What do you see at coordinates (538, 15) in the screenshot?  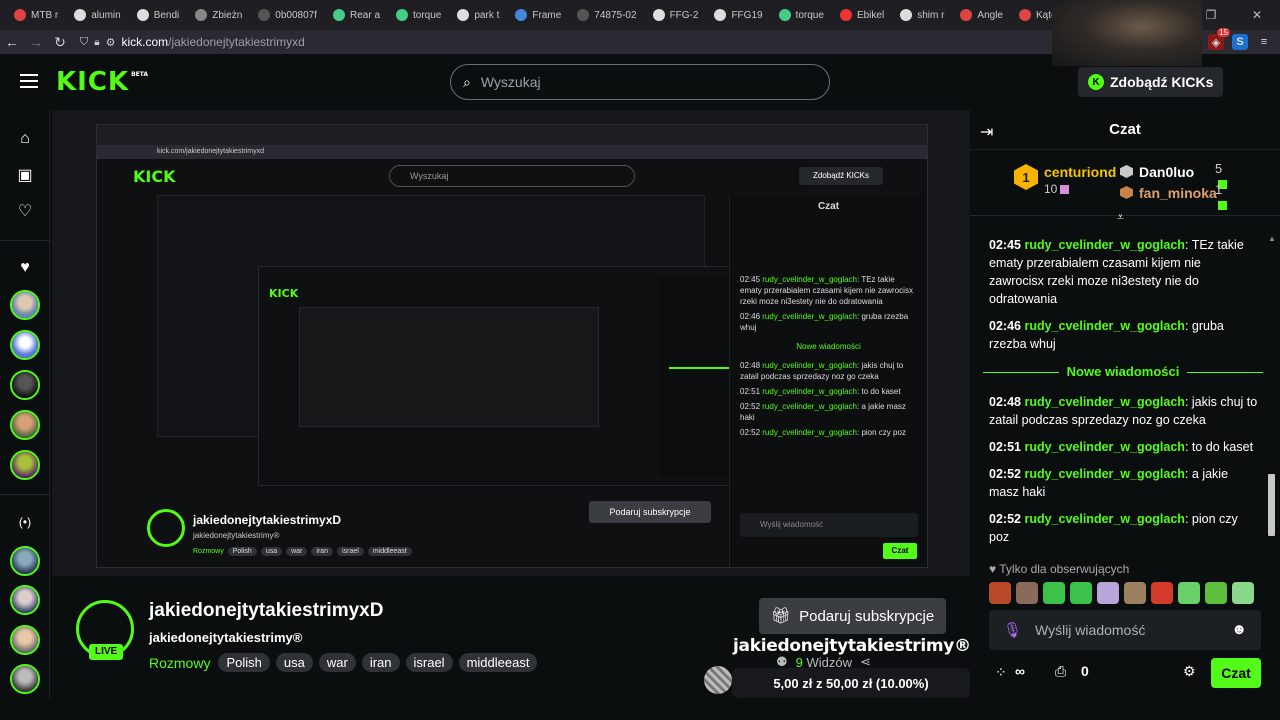 I see `browser-tab: Frame` at bounding box center [538, 15].